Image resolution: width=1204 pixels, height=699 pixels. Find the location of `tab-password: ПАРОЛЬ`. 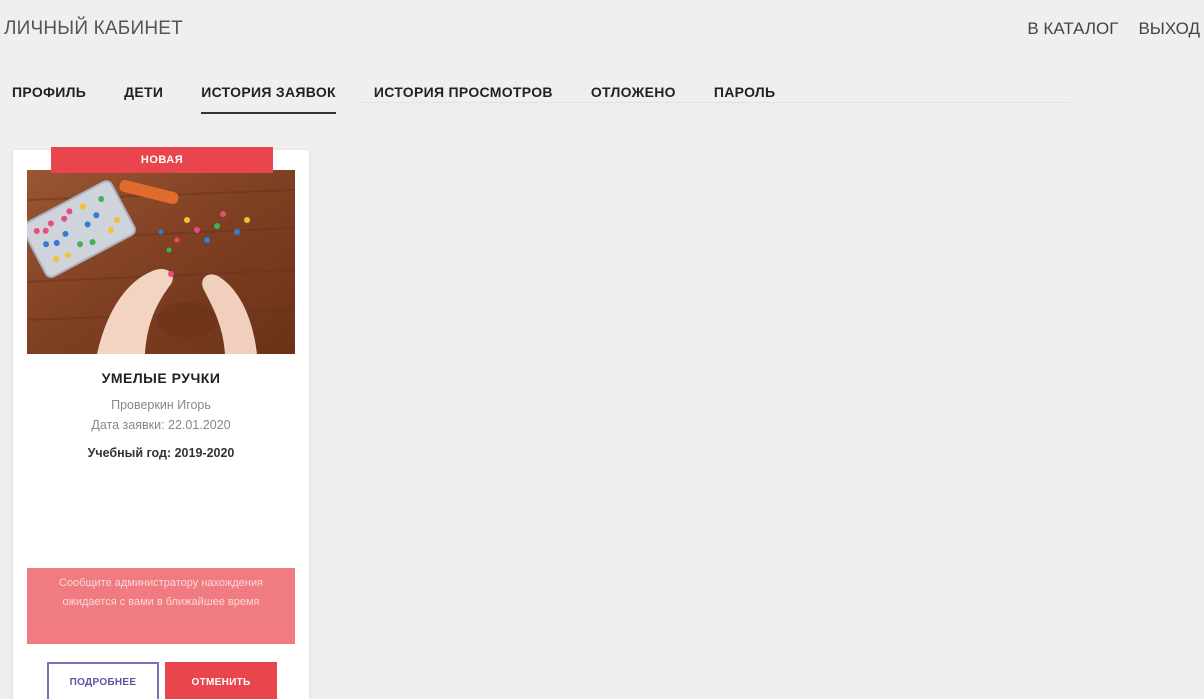

tab-password: ПАРОЛЬ is located at coordinates (745, 99).